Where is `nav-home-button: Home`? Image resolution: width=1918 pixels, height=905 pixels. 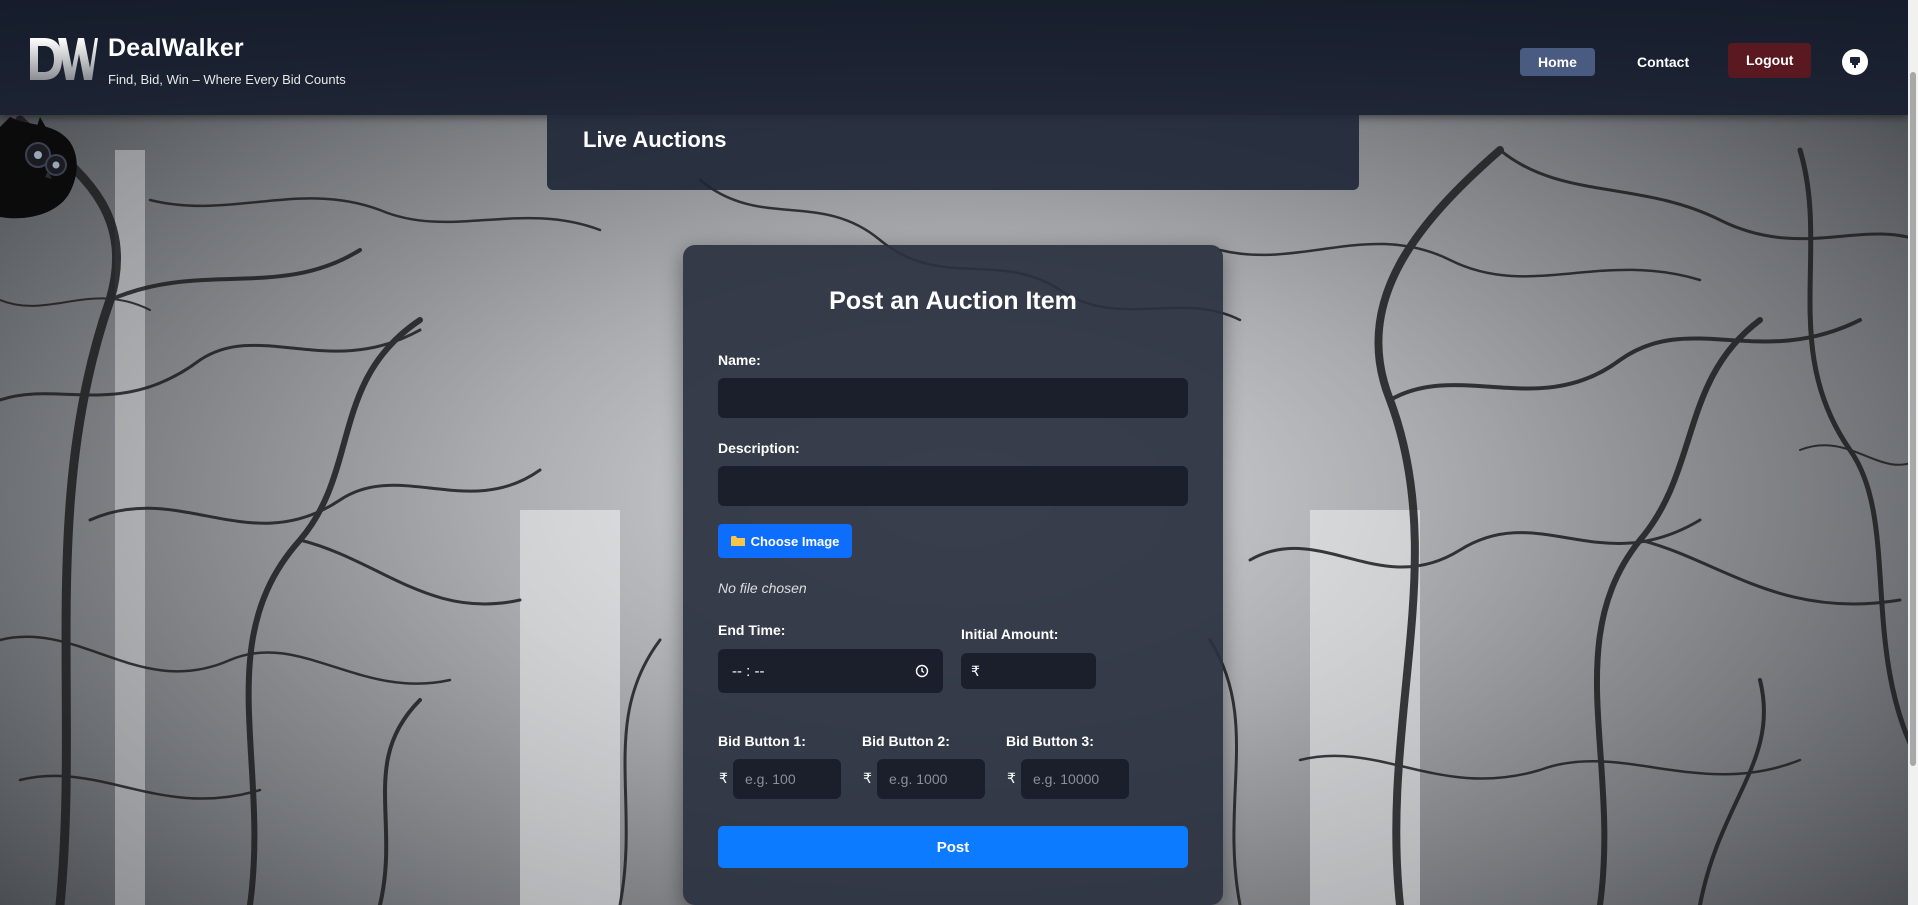
nav-home-button: Home is located at coordinates (1557, 62).